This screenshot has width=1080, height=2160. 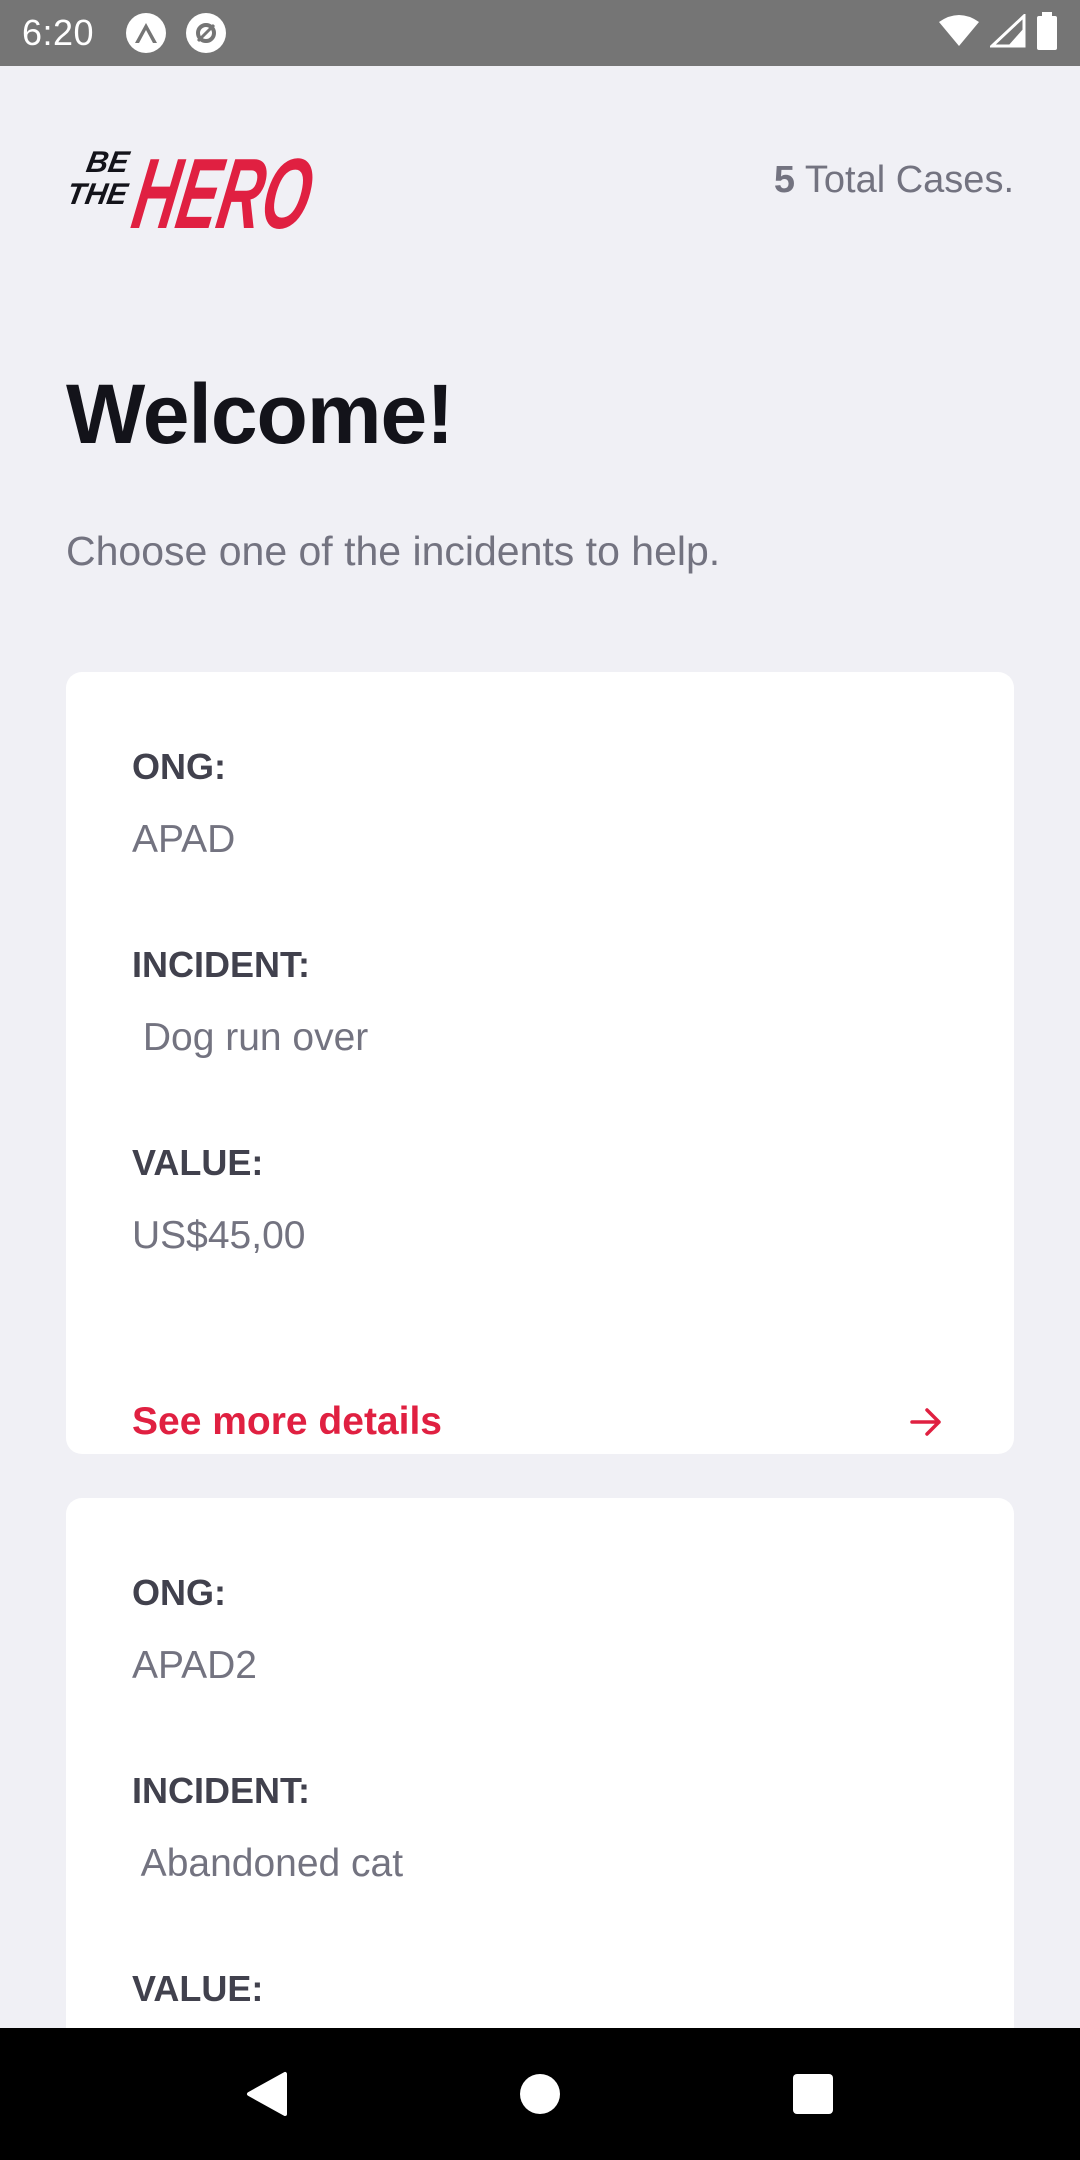 What do you see at coordinates (260, 414) in the screenshot?
I see `page-title: Welcome!` at bounding box center [260, 414].